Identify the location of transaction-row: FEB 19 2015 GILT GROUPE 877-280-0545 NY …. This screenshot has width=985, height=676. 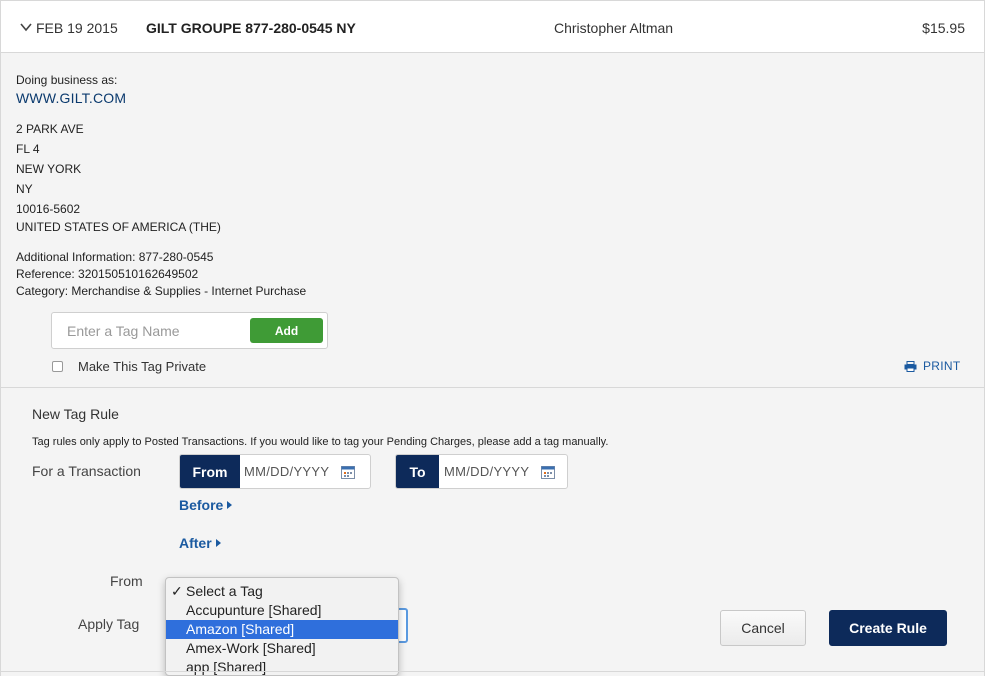
(492, 26).